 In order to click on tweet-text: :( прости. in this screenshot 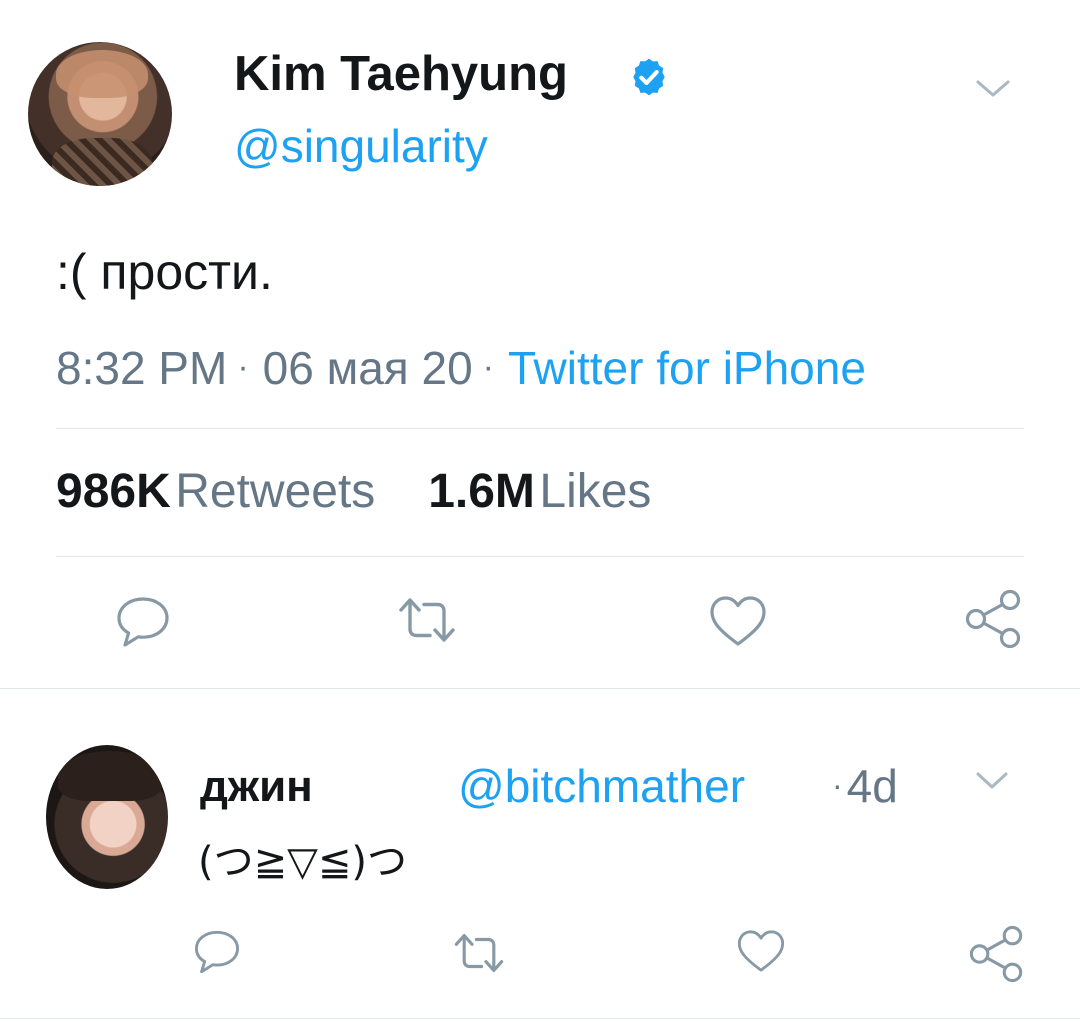, I will do `click(164, 272)`.